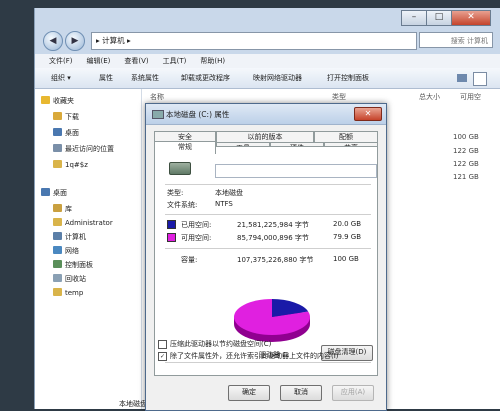 The width and height of the screenshot is (500, 411). Describe the element at coordinates (57, 222) in the screenshot. I see `user-folder-icon` at that location.